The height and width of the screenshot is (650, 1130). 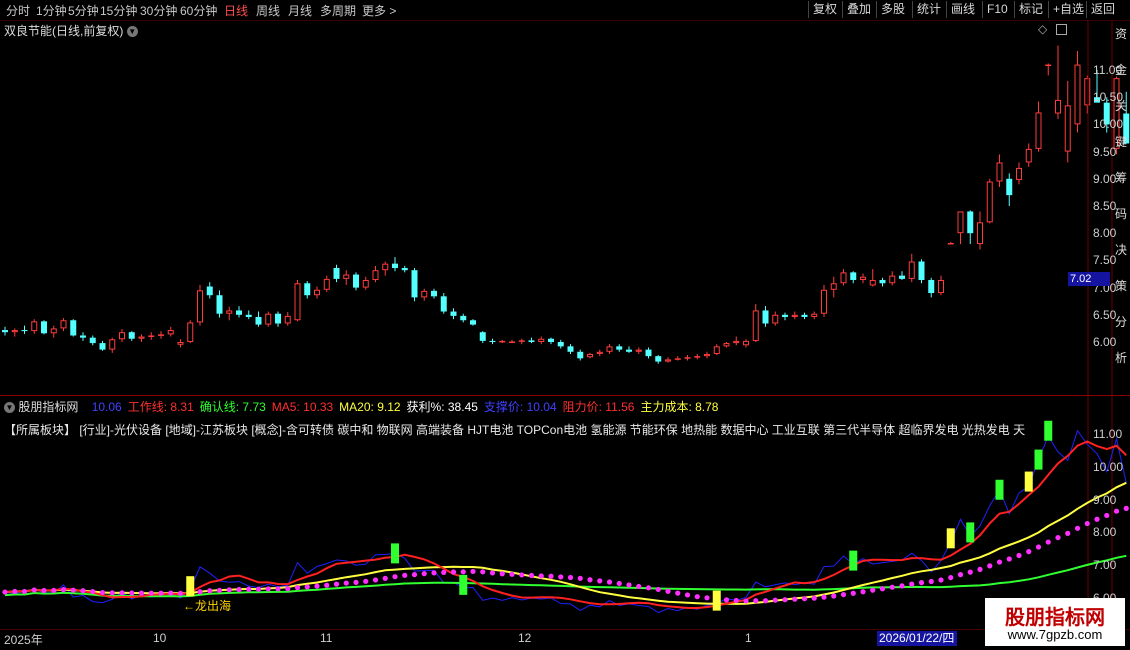 What do you see at coordinates (370, 407) in the screenshot?
I see `indicator-value: MA20: 9.12` at bounding box center [370, 407].